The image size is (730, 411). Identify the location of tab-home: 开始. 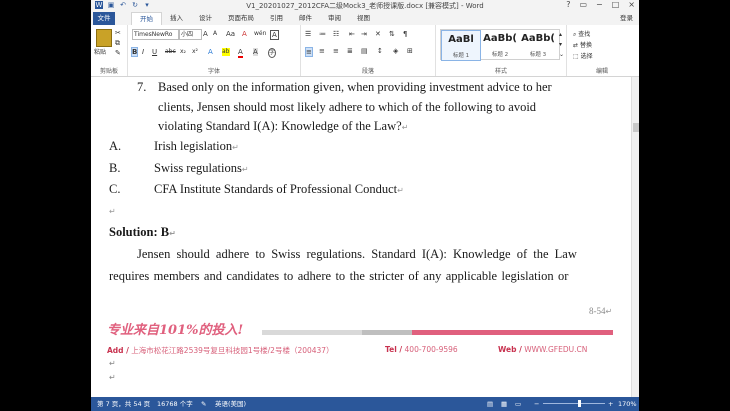
(146, 18).